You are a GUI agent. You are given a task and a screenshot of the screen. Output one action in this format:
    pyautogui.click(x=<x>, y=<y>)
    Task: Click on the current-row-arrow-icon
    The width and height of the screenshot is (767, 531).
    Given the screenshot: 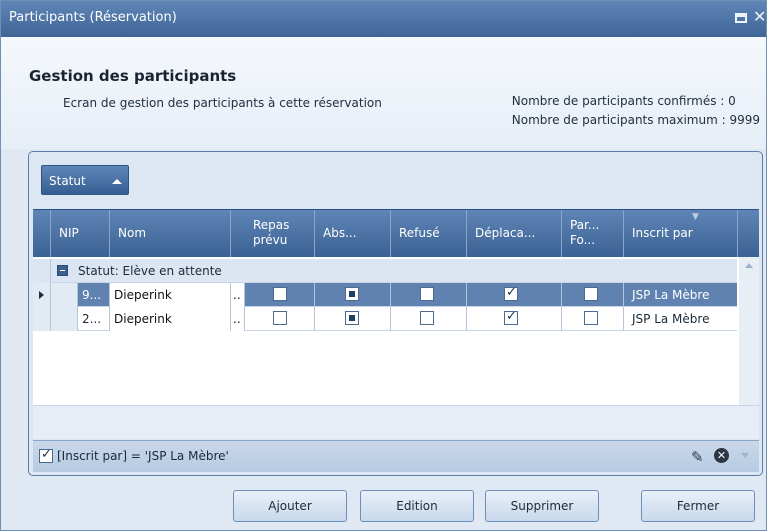 What is the action you would take?
    pyautogui.click(x=41, y=295)
    